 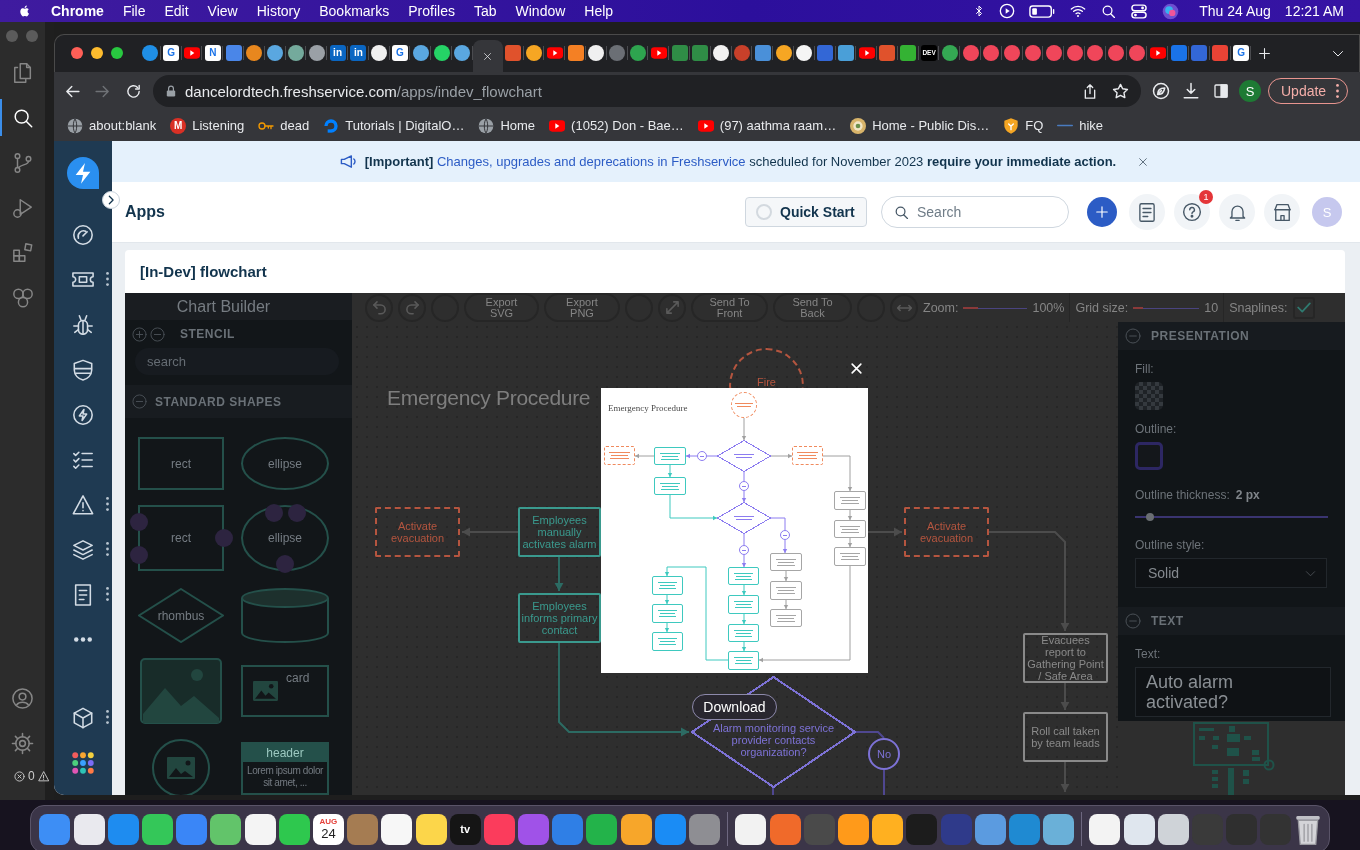 I want to click on snaplines-checkbox, so click(x=1303, y=307).